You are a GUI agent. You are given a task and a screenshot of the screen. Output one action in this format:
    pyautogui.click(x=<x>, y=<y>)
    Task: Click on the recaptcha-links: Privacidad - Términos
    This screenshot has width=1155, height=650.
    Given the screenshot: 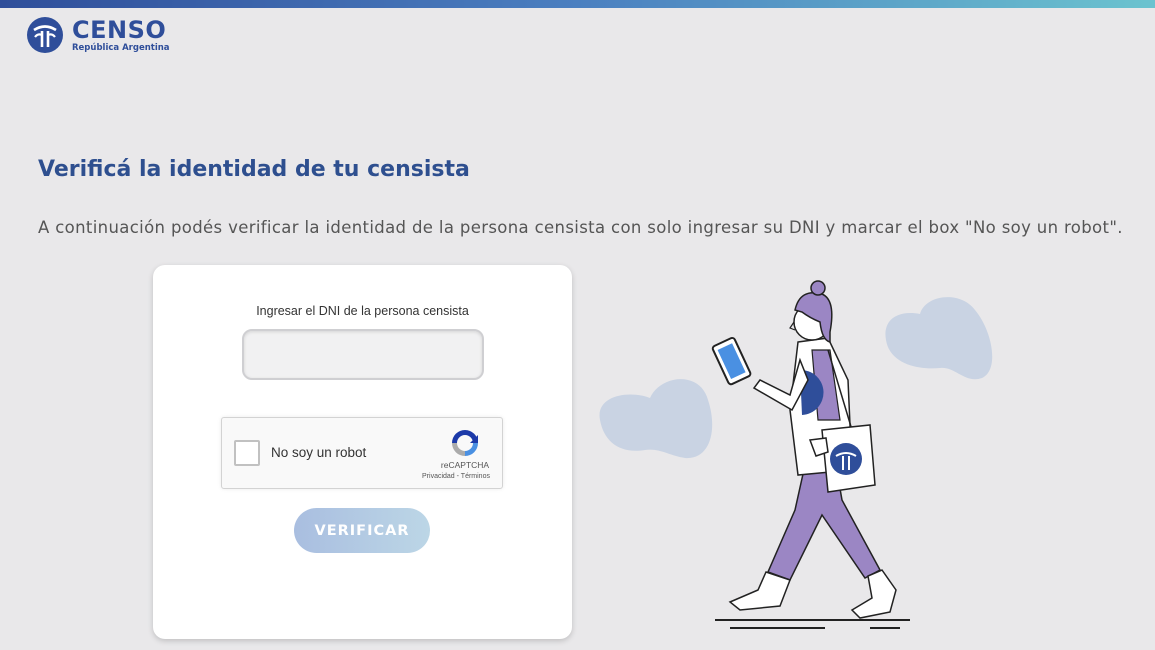 What is the action you would take?
    pyautogui.click(x=456, y=476)
    